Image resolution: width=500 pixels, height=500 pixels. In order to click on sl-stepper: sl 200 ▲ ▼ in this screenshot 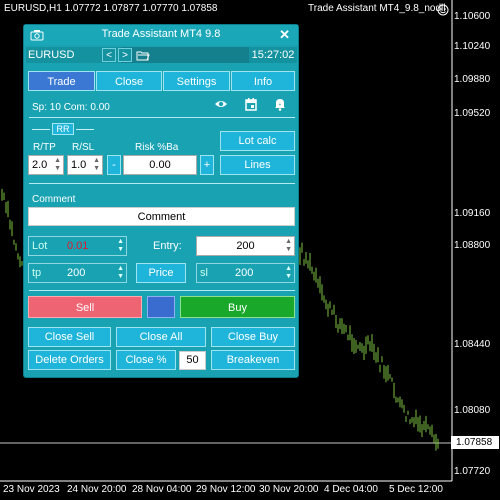, I will do `click(245, 273)`.